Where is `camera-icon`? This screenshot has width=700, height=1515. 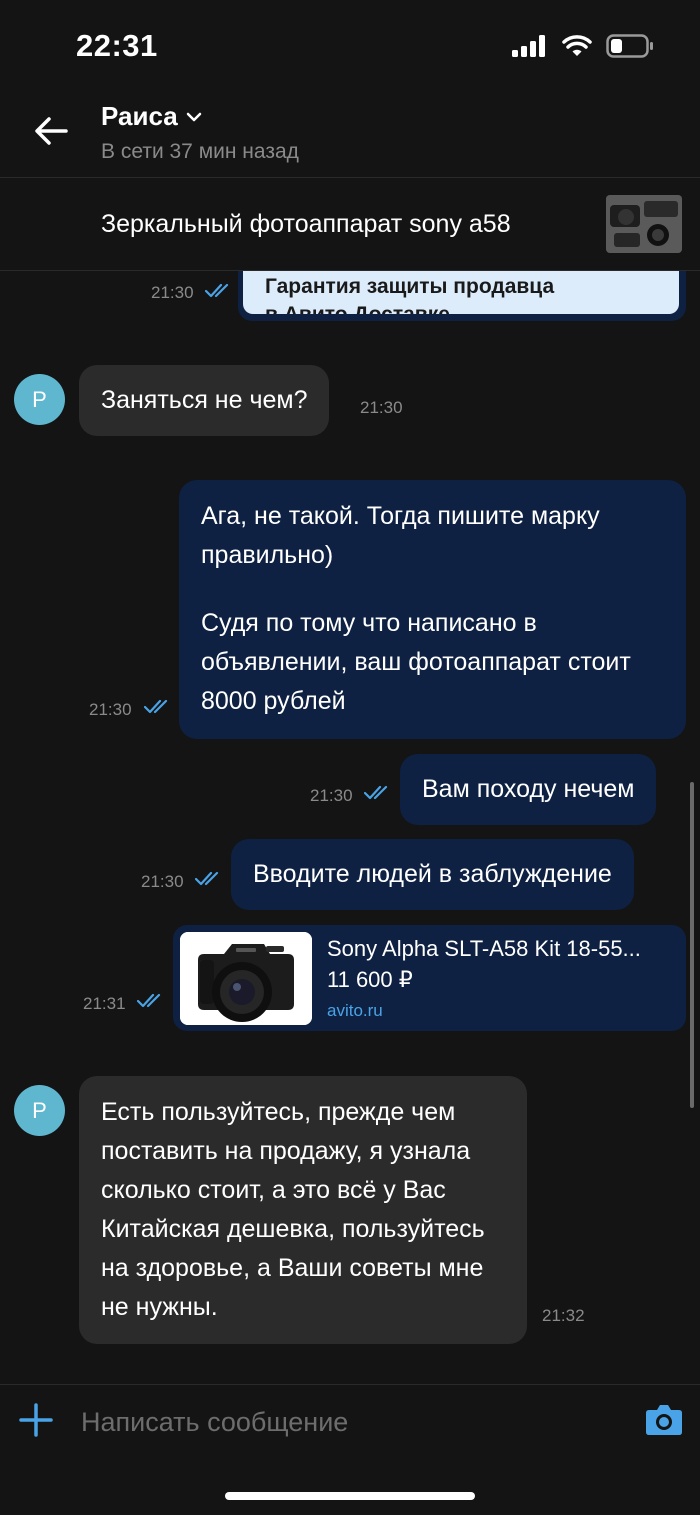
camera-icon is located at coordinates (664, 1419).